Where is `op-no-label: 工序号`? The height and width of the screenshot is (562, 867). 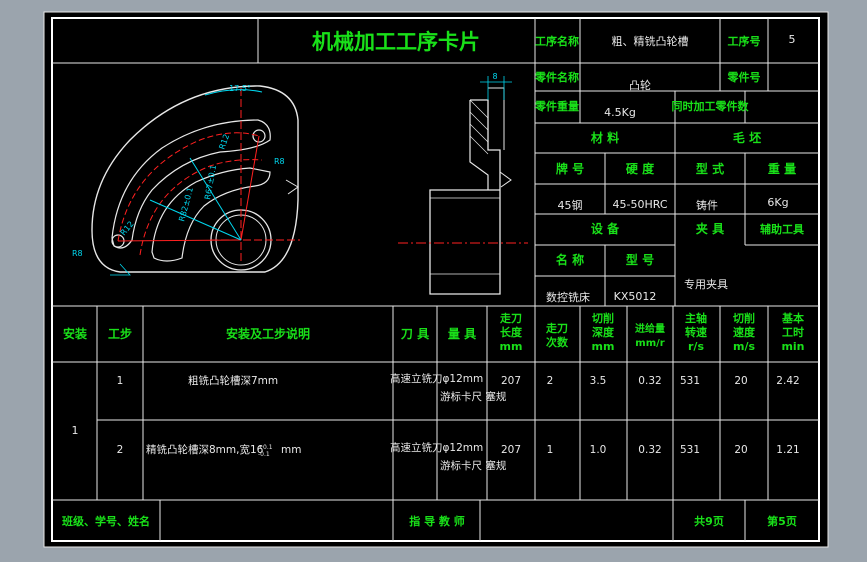
op-no-label: 工序号 is located at coordinates (744, 41).